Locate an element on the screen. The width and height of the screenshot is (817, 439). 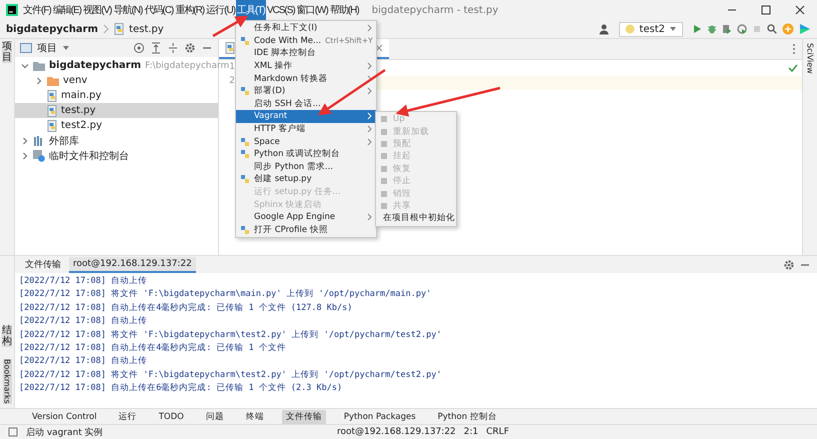
menu-item: 导航(N) is located at coordinates (128, 10).